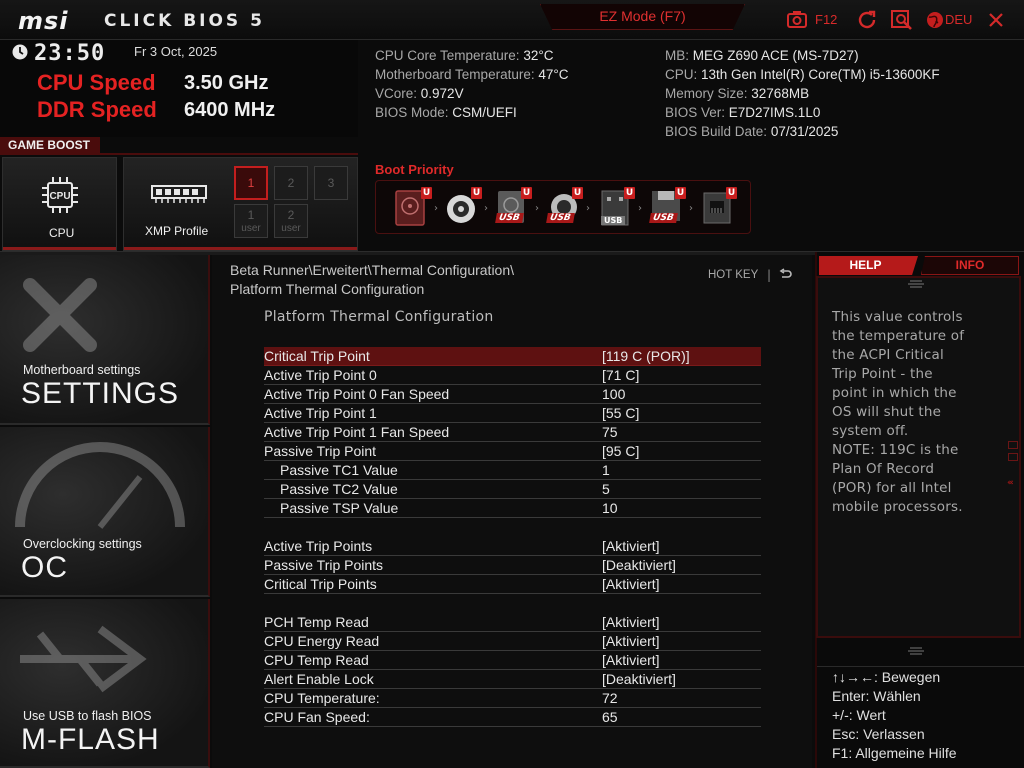 The height and width of the screenshot is (768, 1024). What do you see at coordinates (616, 208) in the screenshot?
I see `boot-device-usb-drive: U USB` at bounding box center [616, 208].